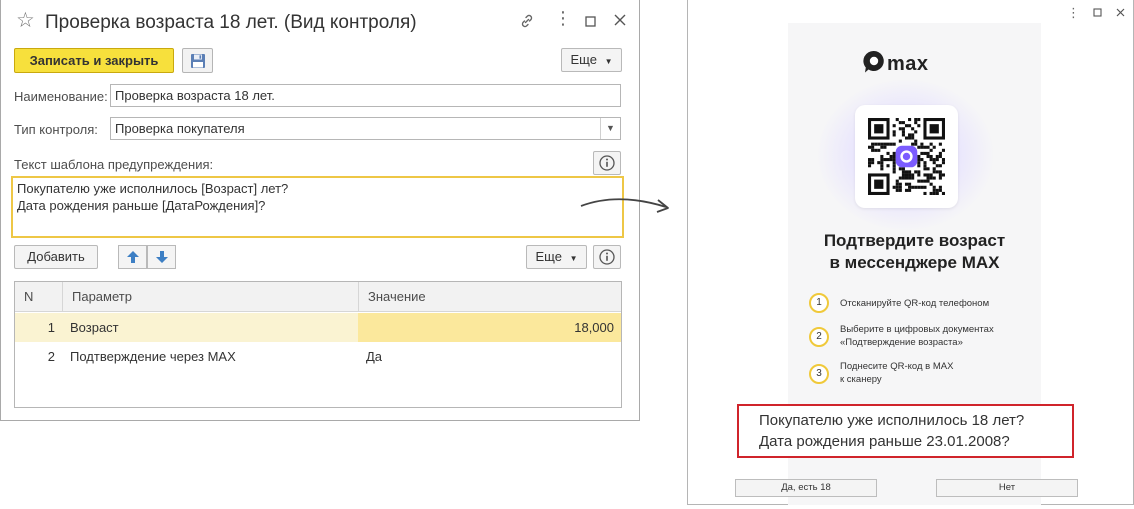 This screenshot has width=1134, height=509. I want to click on table-row: 2 Подтверждение через MAX Да, so click(318, 356).